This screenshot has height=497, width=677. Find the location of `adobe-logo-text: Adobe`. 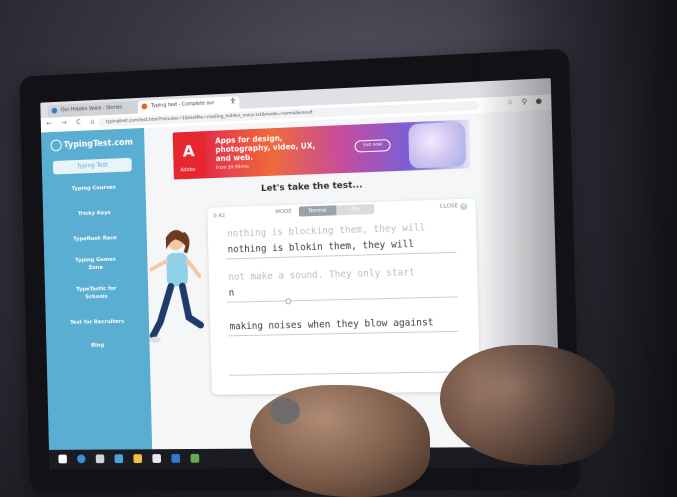

adobe-logo-text: Adobe is located at coordinates (188, 170).